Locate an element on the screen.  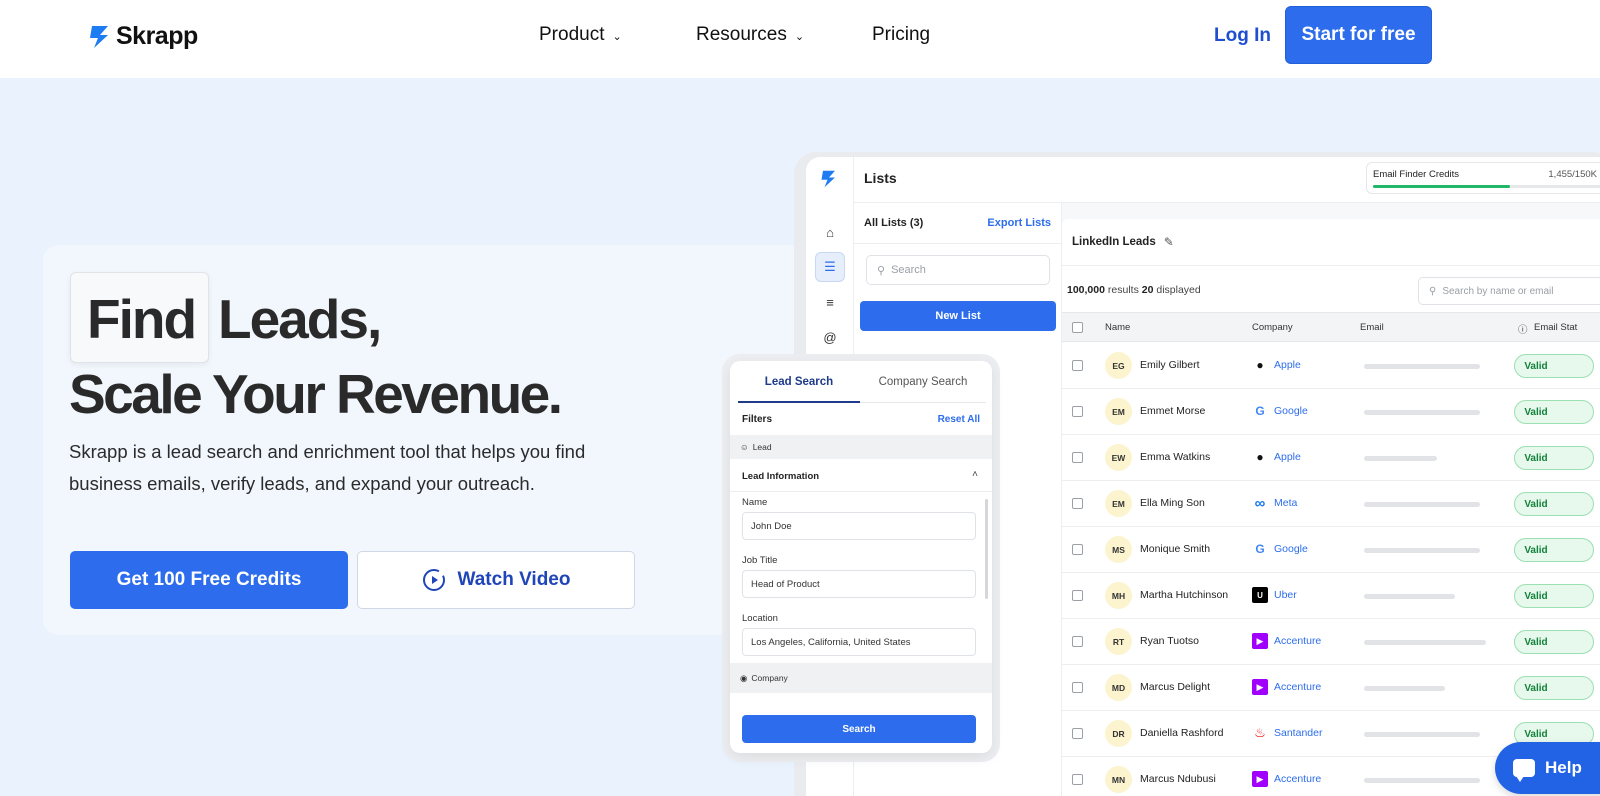
table-row: MD Marcus Delight ▶ Accenture Valid is located at coordinates (1331, 688).